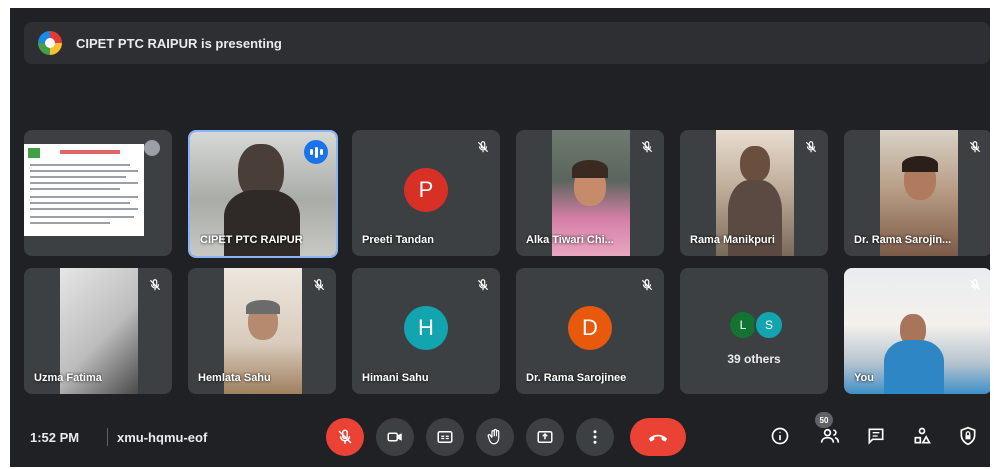  Describe the element at coordinates (754, 193) in the screenshot. I see `tile-rama-manikpuri: Rama Manikpuri` at that location.